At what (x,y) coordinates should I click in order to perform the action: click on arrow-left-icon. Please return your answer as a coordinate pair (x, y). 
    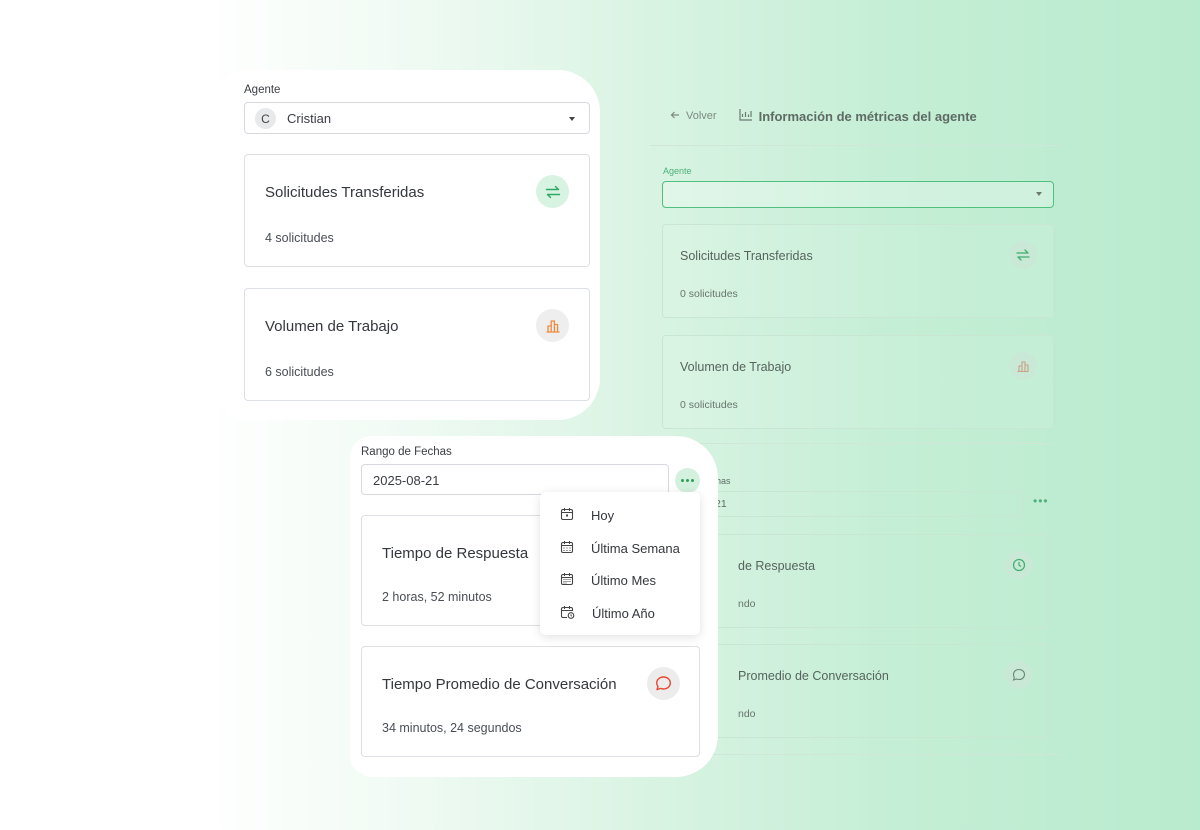
    Looking at the image, I should click on (675, 116).